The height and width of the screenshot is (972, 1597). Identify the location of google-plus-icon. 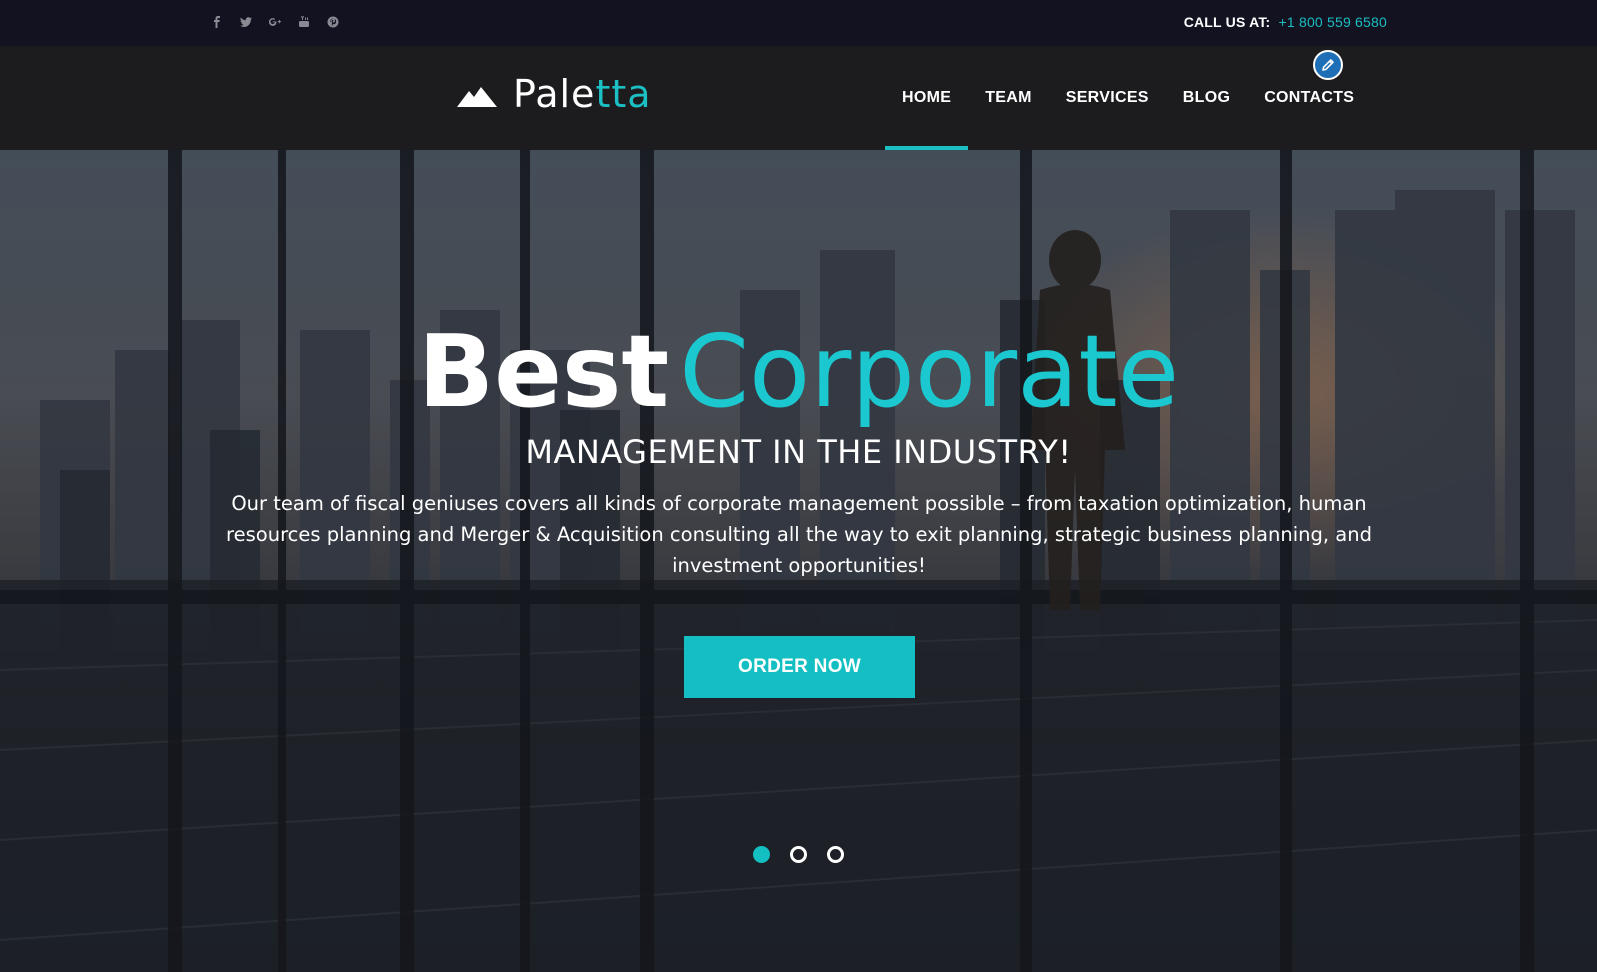
(275, 22).